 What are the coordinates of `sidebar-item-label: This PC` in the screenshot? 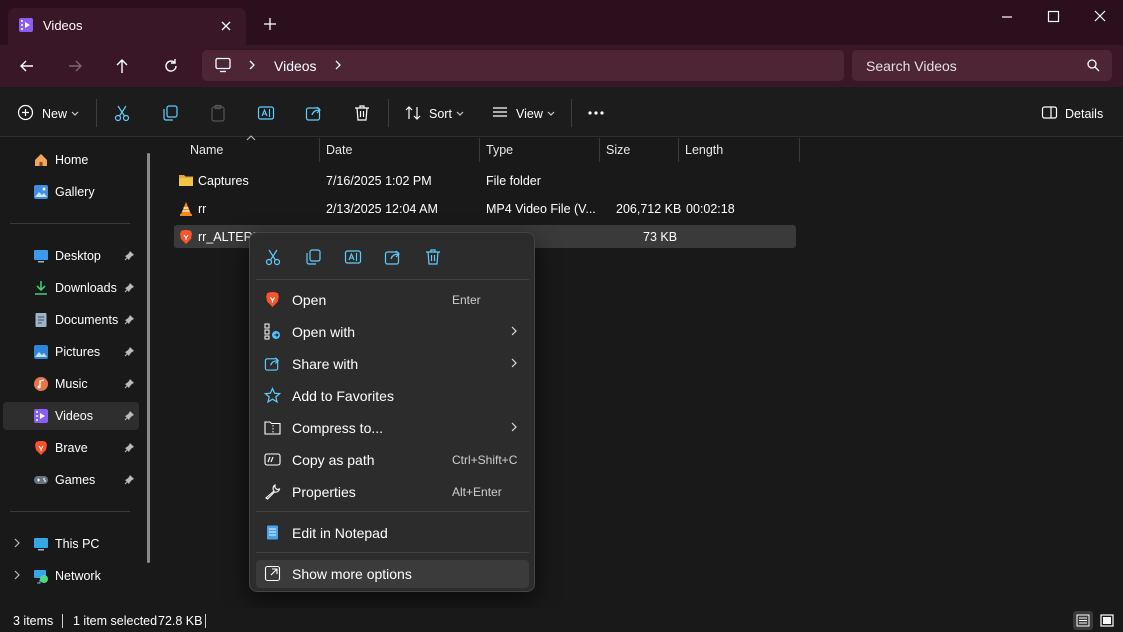 It's located at (77, 544).